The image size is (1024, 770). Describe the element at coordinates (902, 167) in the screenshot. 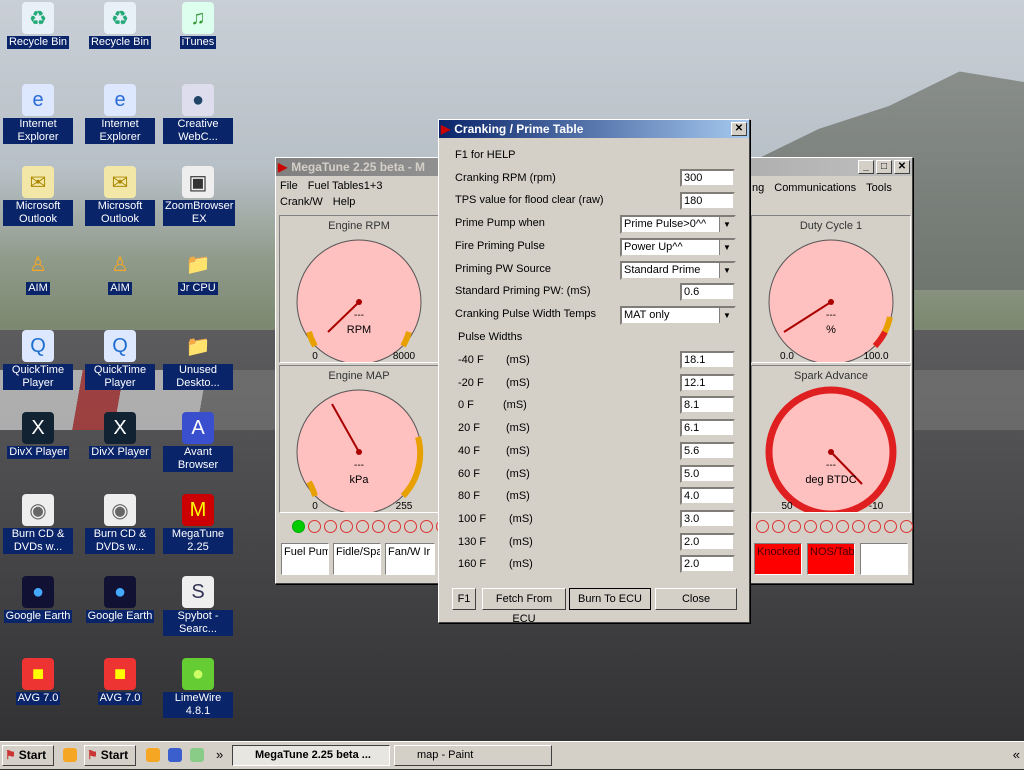

I see `close-button: ✕` at that location.